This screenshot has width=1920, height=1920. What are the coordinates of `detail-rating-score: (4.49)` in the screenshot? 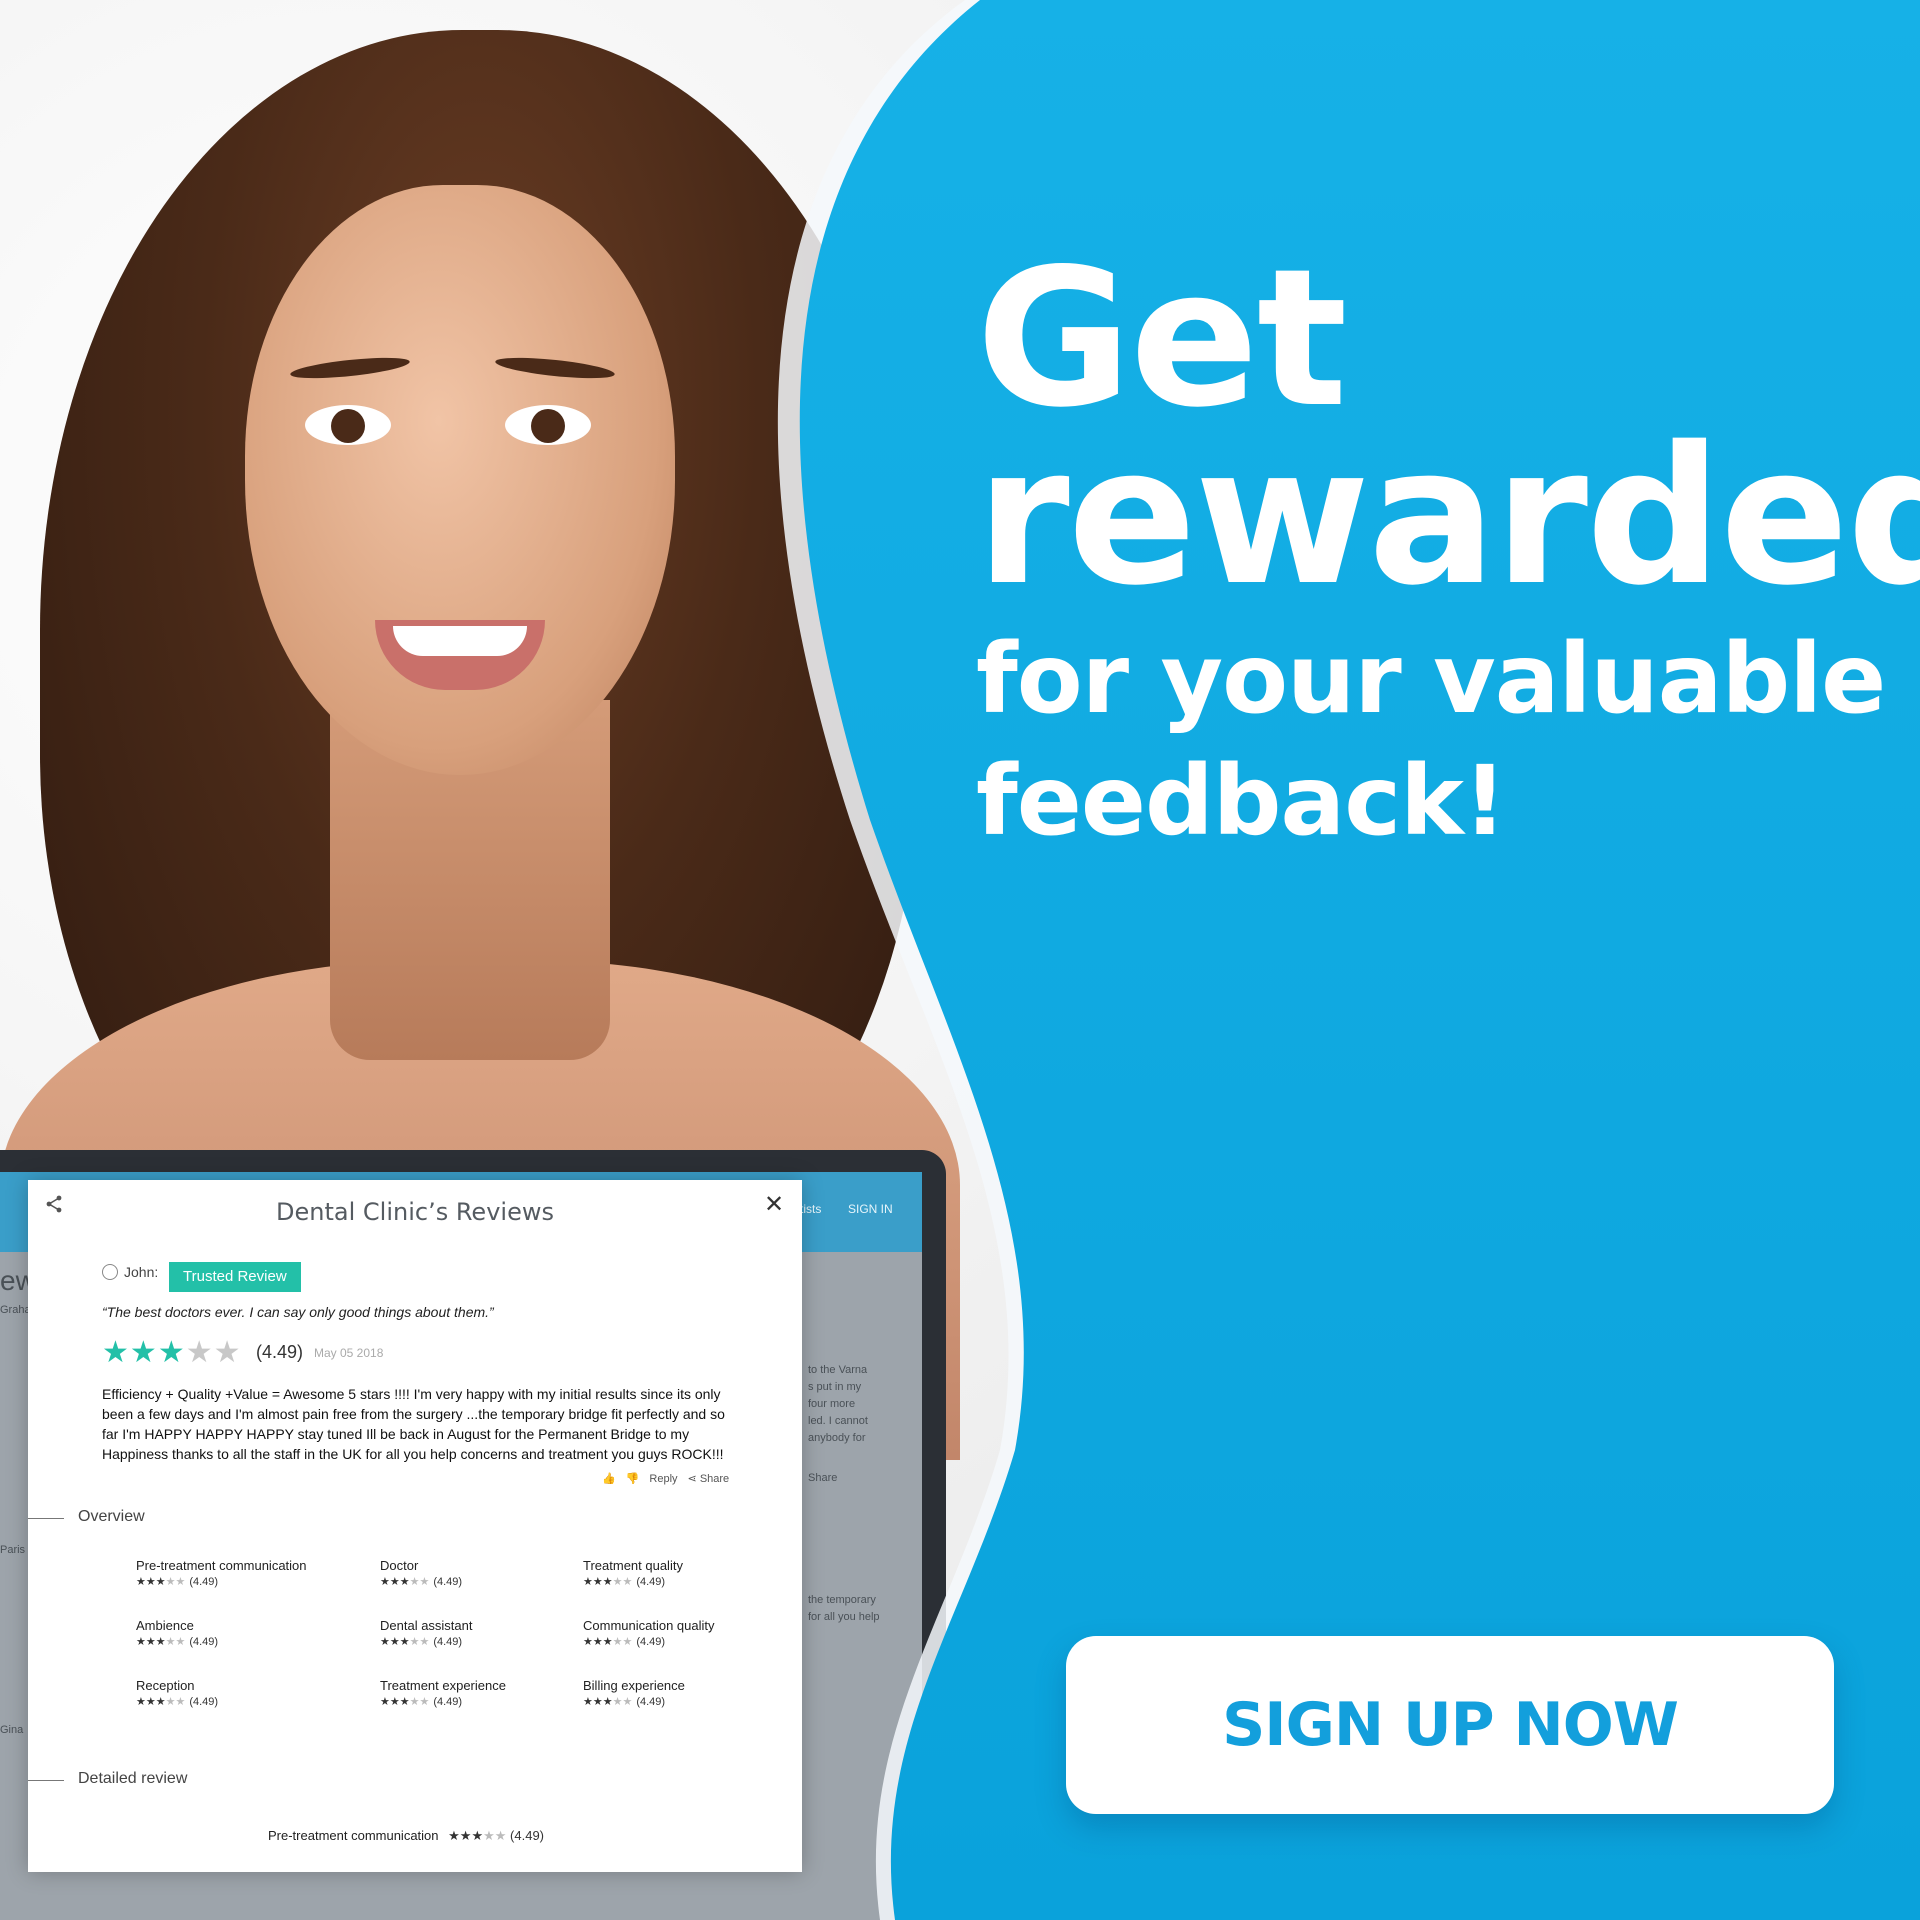 It's located at (527, 1835).